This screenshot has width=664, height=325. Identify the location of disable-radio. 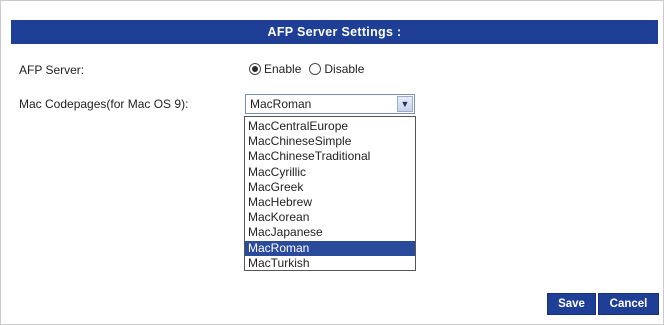
(315, 69).